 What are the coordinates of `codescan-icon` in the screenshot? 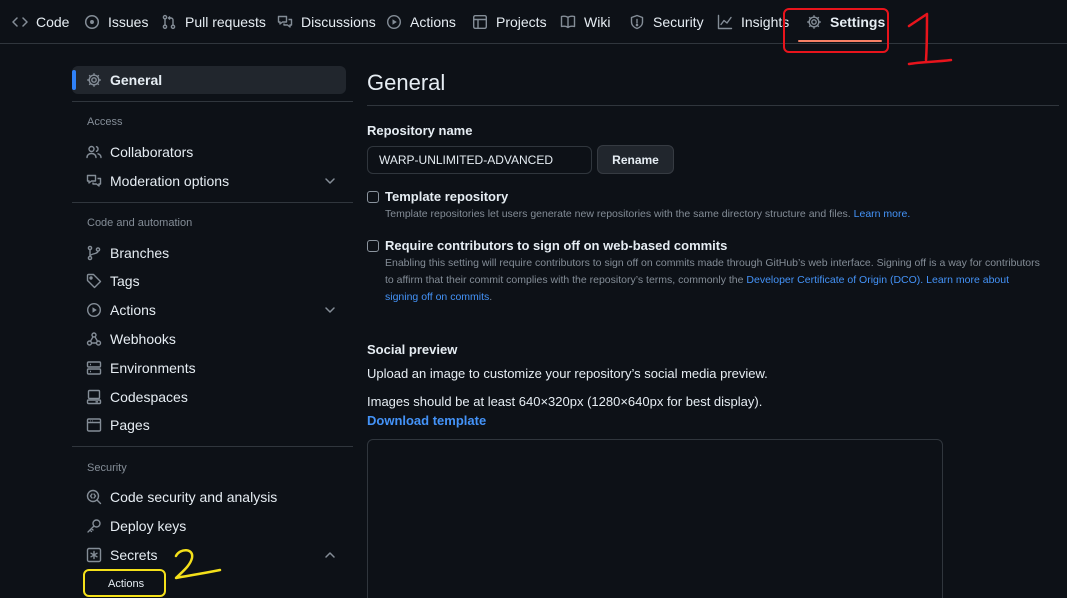 It's located at (94, 497).